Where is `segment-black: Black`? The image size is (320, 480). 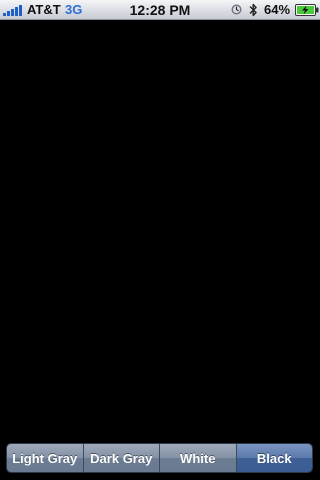 segment-black: Black is located at coordinates (274, 458).